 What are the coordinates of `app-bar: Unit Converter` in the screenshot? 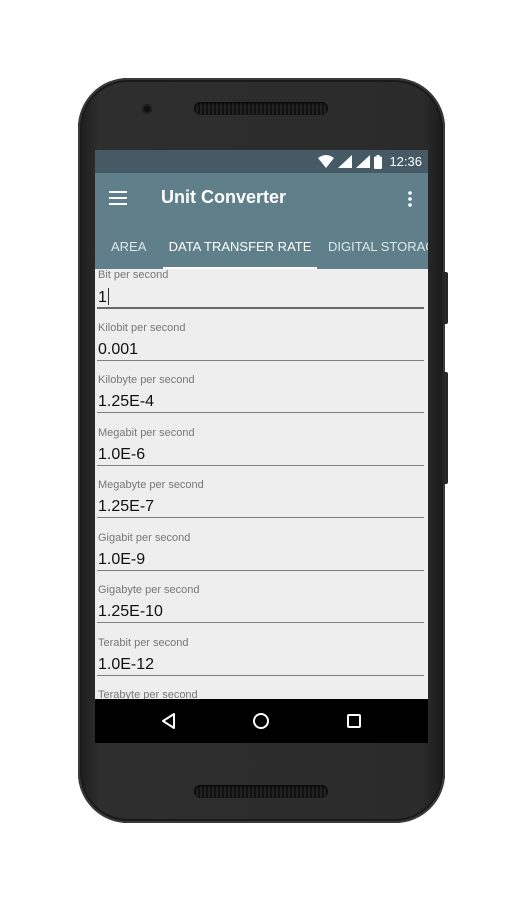 It's located at (261, 198).